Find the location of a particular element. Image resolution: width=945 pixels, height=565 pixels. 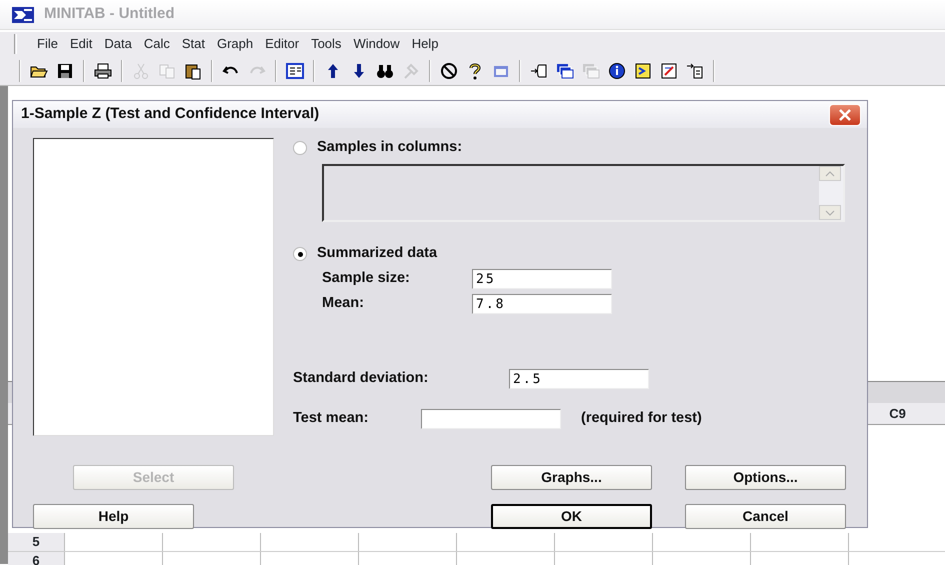

menu-item: Help is located at coordinates (425, 44).